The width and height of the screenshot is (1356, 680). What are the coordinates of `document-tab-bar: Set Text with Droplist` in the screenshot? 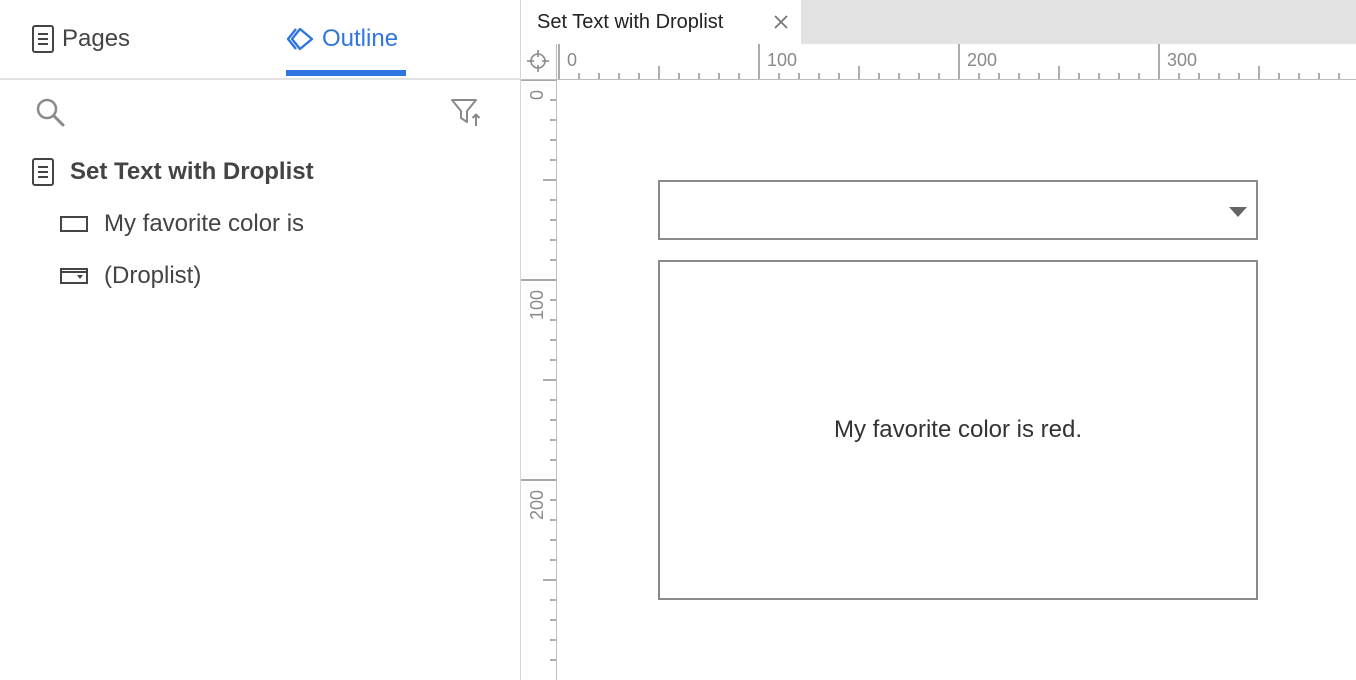 It's located at (938, 22).